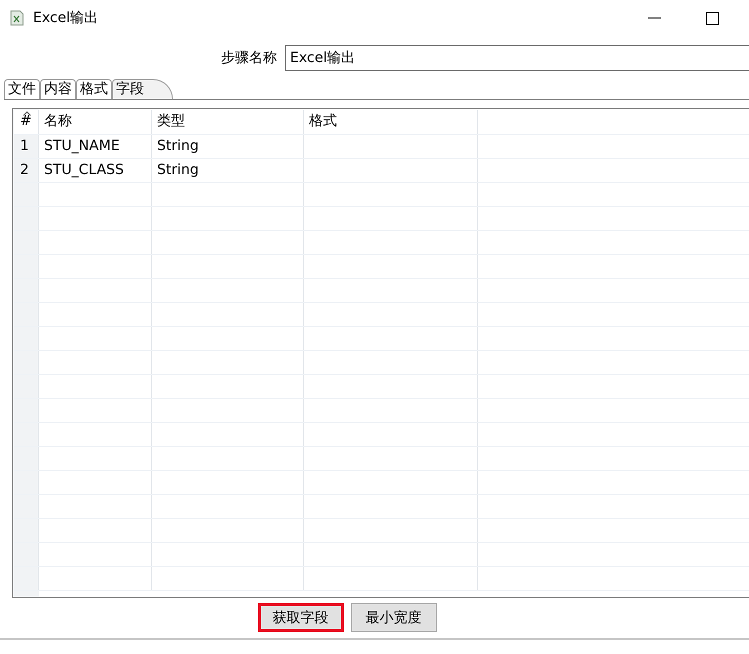  Describe the element at coordinates (393, 617) in the screenshot. I see `button: 最小宽度` at that location.